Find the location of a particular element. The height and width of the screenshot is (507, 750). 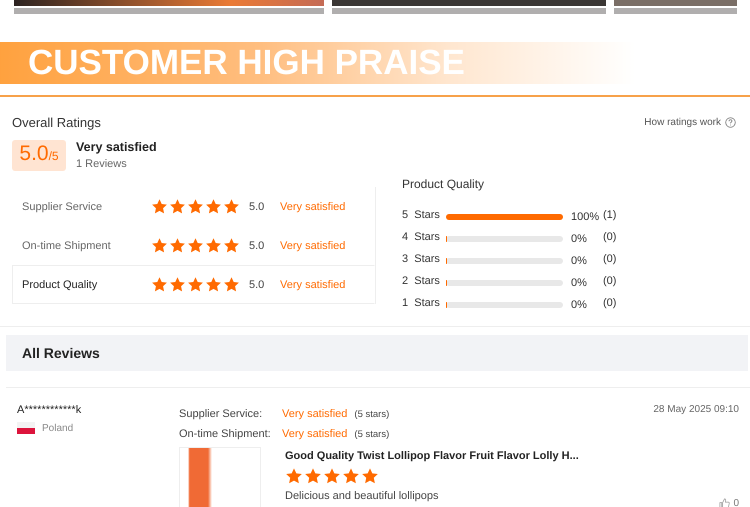

star-label: 4 Stars is located at coordinates (421, 237).